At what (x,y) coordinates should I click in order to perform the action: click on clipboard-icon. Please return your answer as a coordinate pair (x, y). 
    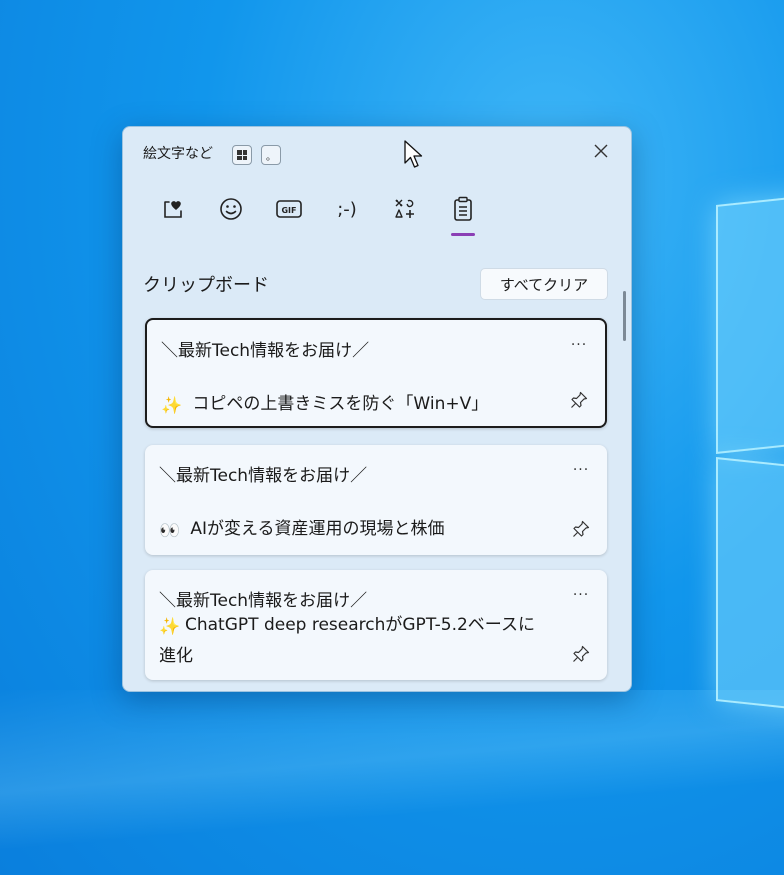
    Looking at the image, I should click on (463, 208).